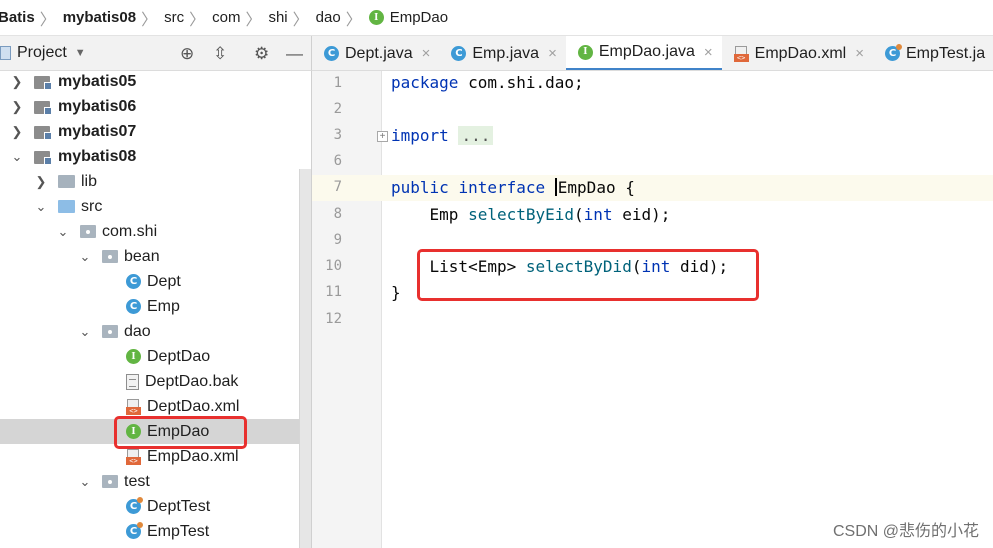 This screenshot has height=548, width=993. What do you see at coordinates (137, 331) in the screenshot?
I see `tree-item-label: dao` at bounding box center [137, 331].